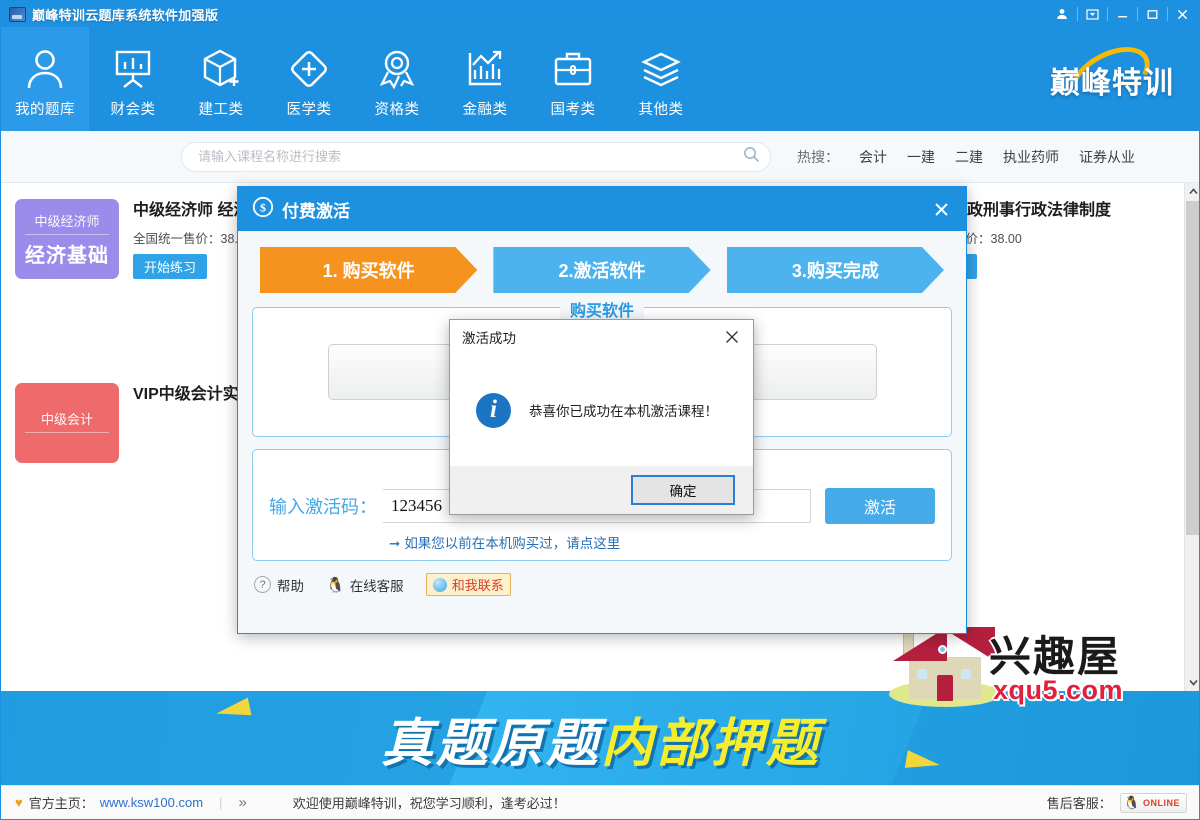 This screenshot has height=820, width=1200. Describe the element at coordinates (1192, 682) in the screenshot. I see `chevron-down-icon` at that location.